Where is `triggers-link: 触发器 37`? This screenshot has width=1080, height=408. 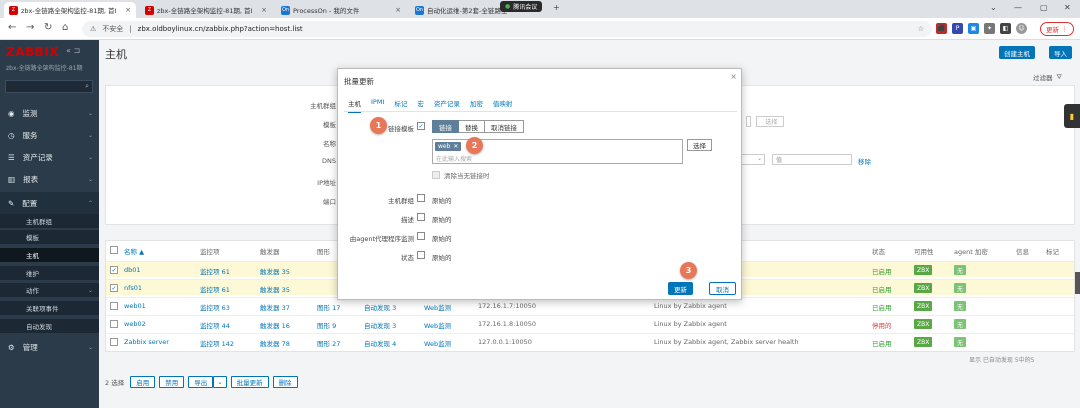 triggers-link: 触发器 37 is located at coordinates (275, 307).